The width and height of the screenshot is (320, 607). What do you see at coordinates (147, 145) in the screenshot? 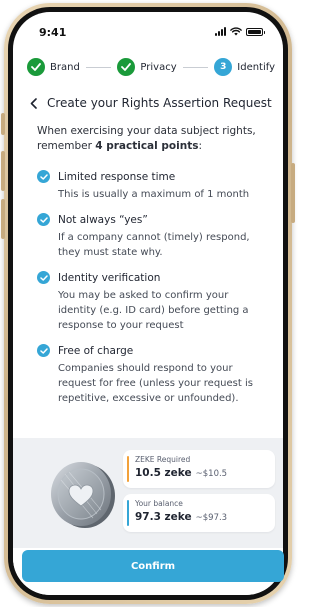
I see `intro-emphasis: 4 practical points` at bounding box center [147, 145].